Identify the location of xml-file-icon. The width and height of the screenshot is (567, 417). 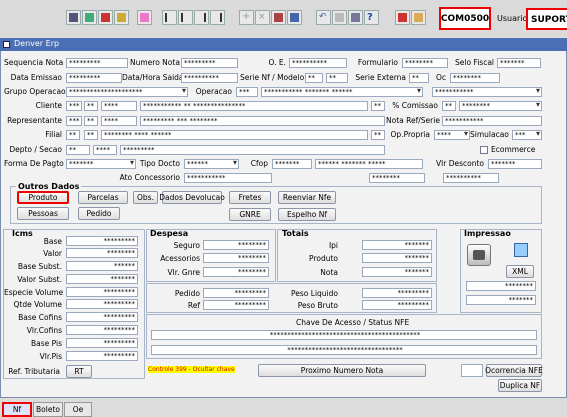
(521, 250).